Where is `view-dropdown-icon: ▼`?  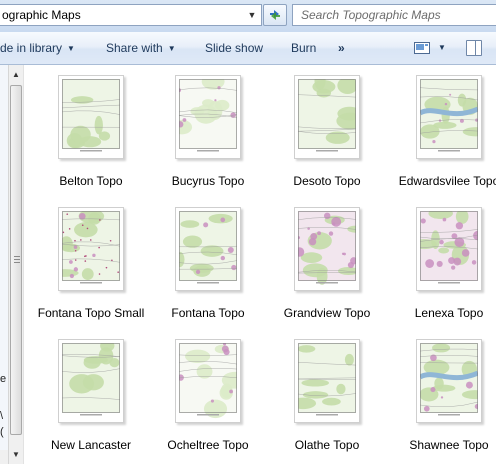
view-dropdown-icon: ▼ is located at coordinates (442, 47).